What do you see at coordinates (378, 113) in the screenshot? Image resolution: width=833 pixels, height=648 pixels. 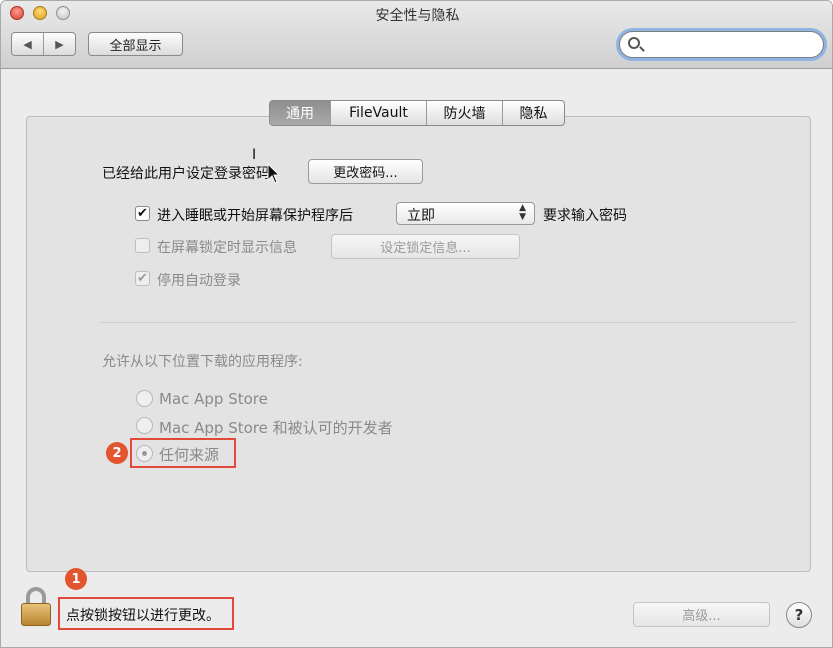 I see `tab-filevault: FileVault` at bounding box center [378, 113].